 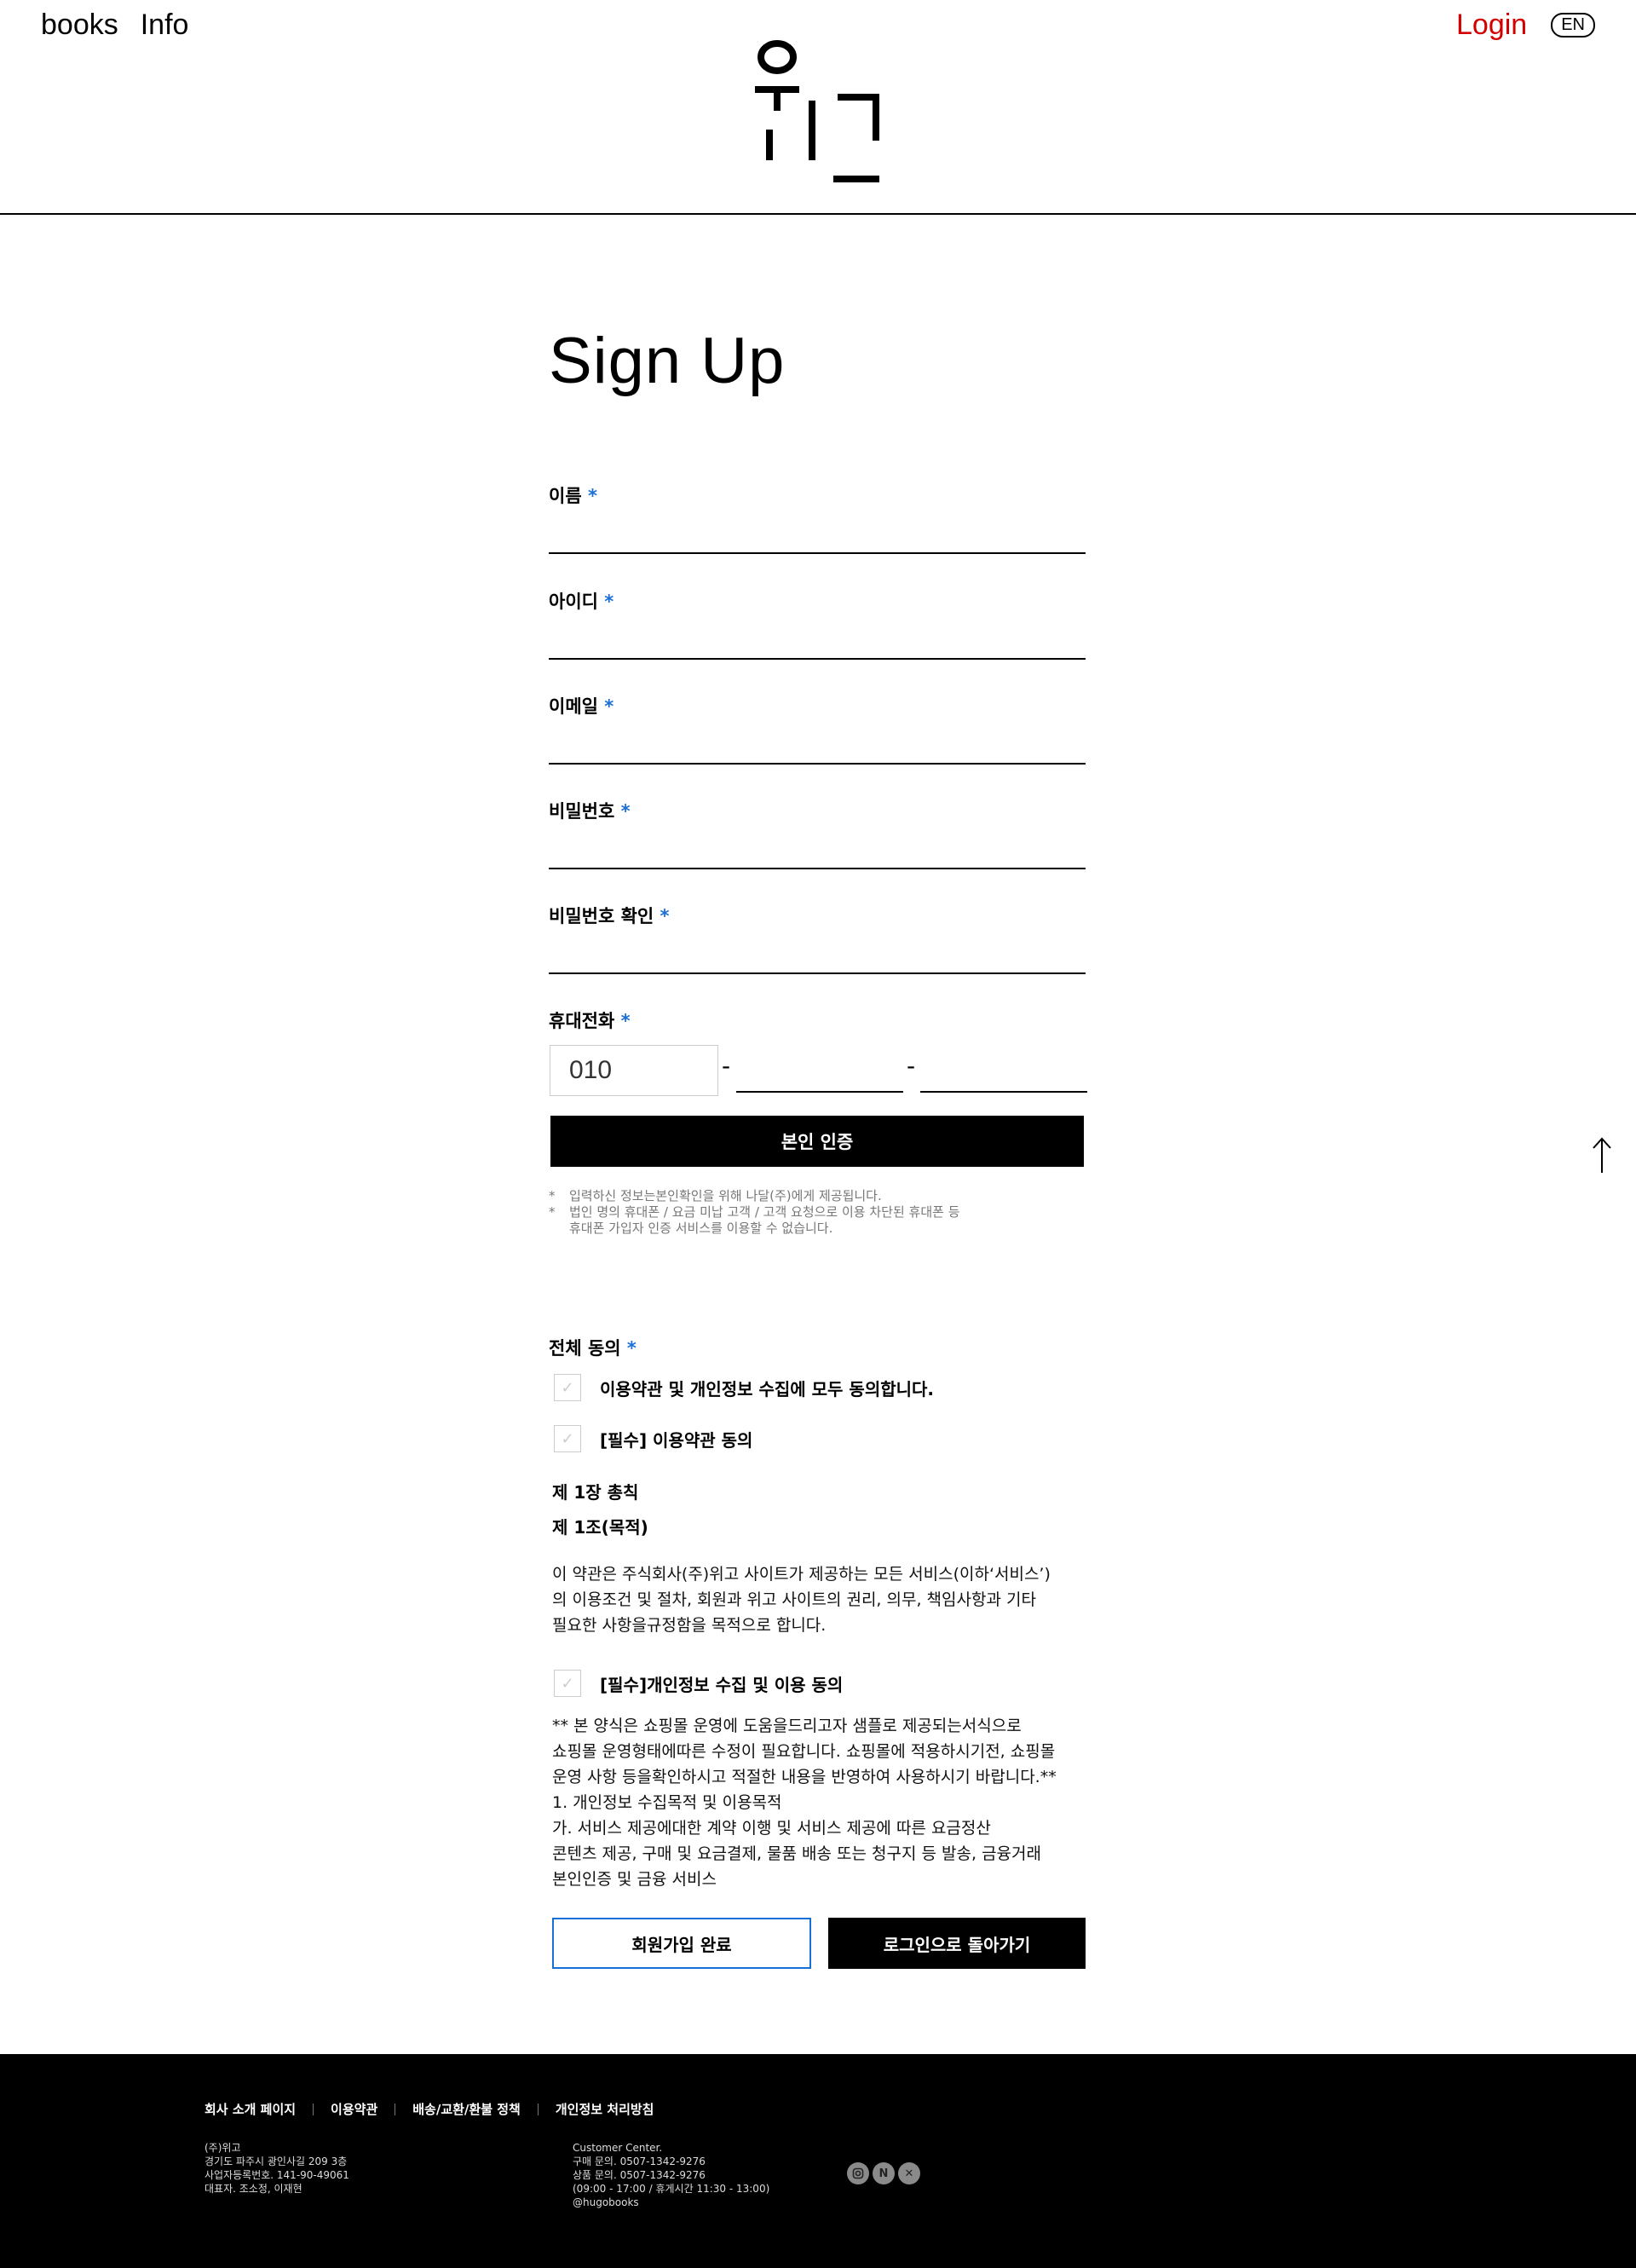 What do you see at coordinates (667, 1802) in the screenshot?
I see `privacy-line: 1. 개인정보 수집목적 및 이용목적` at bounding box center [667, 1802].